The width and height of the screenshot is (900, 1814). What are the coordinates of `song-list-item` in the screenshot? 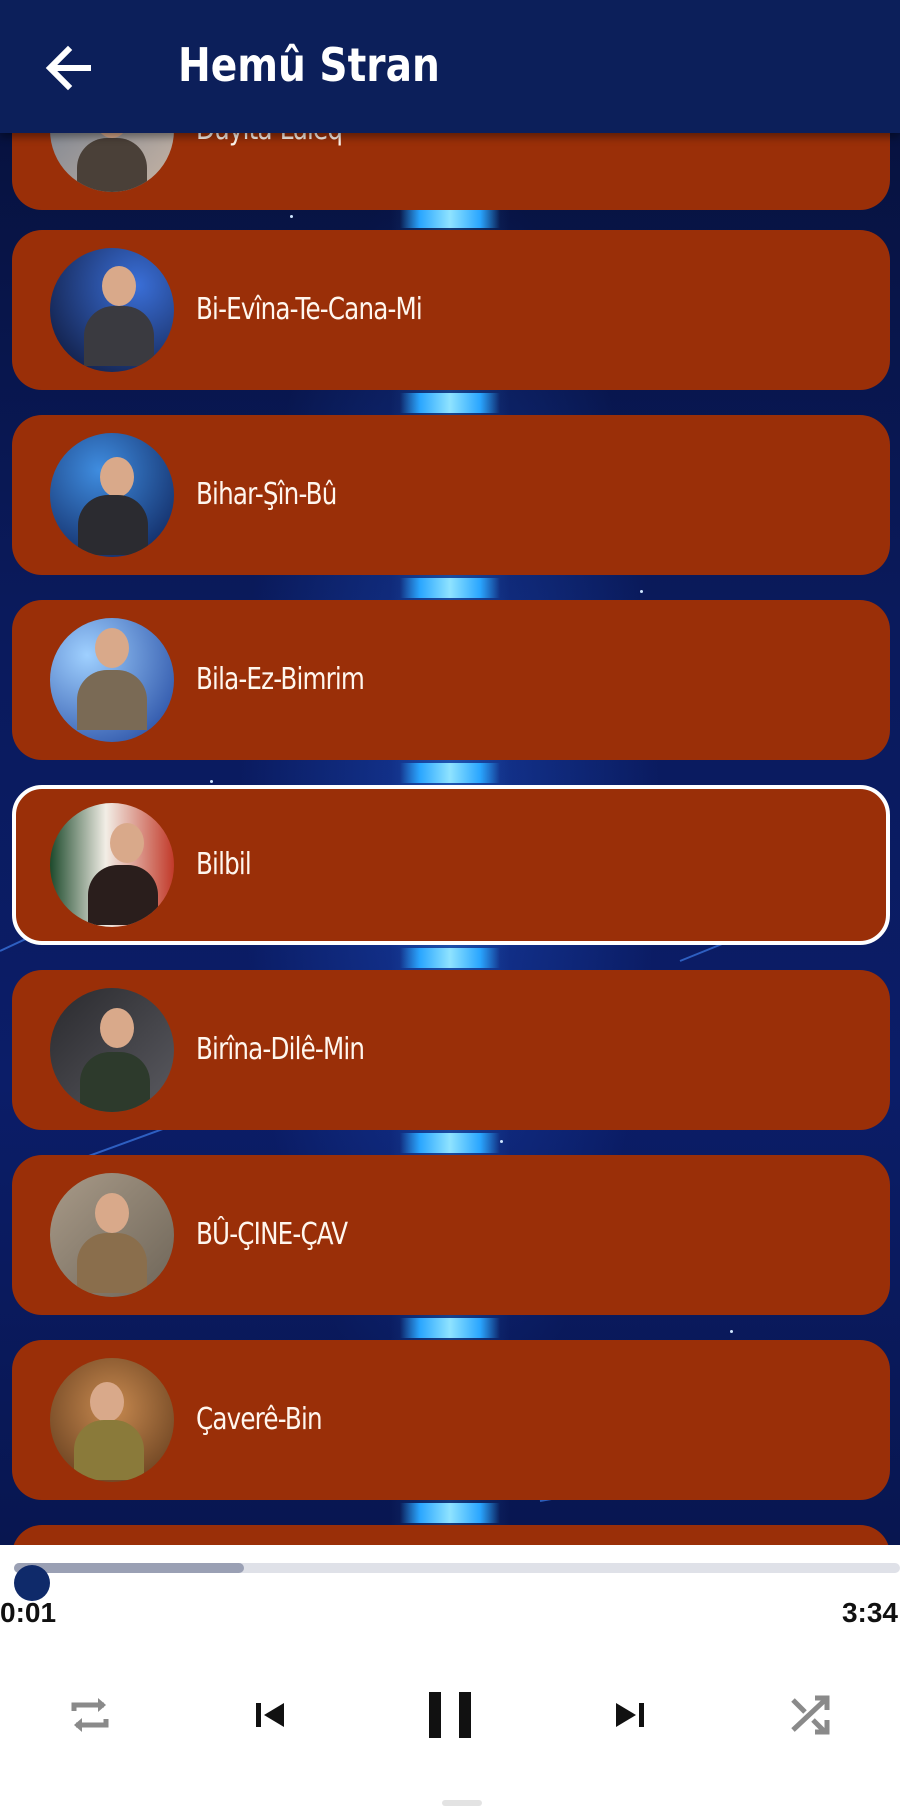 It's located at (451, 1535).